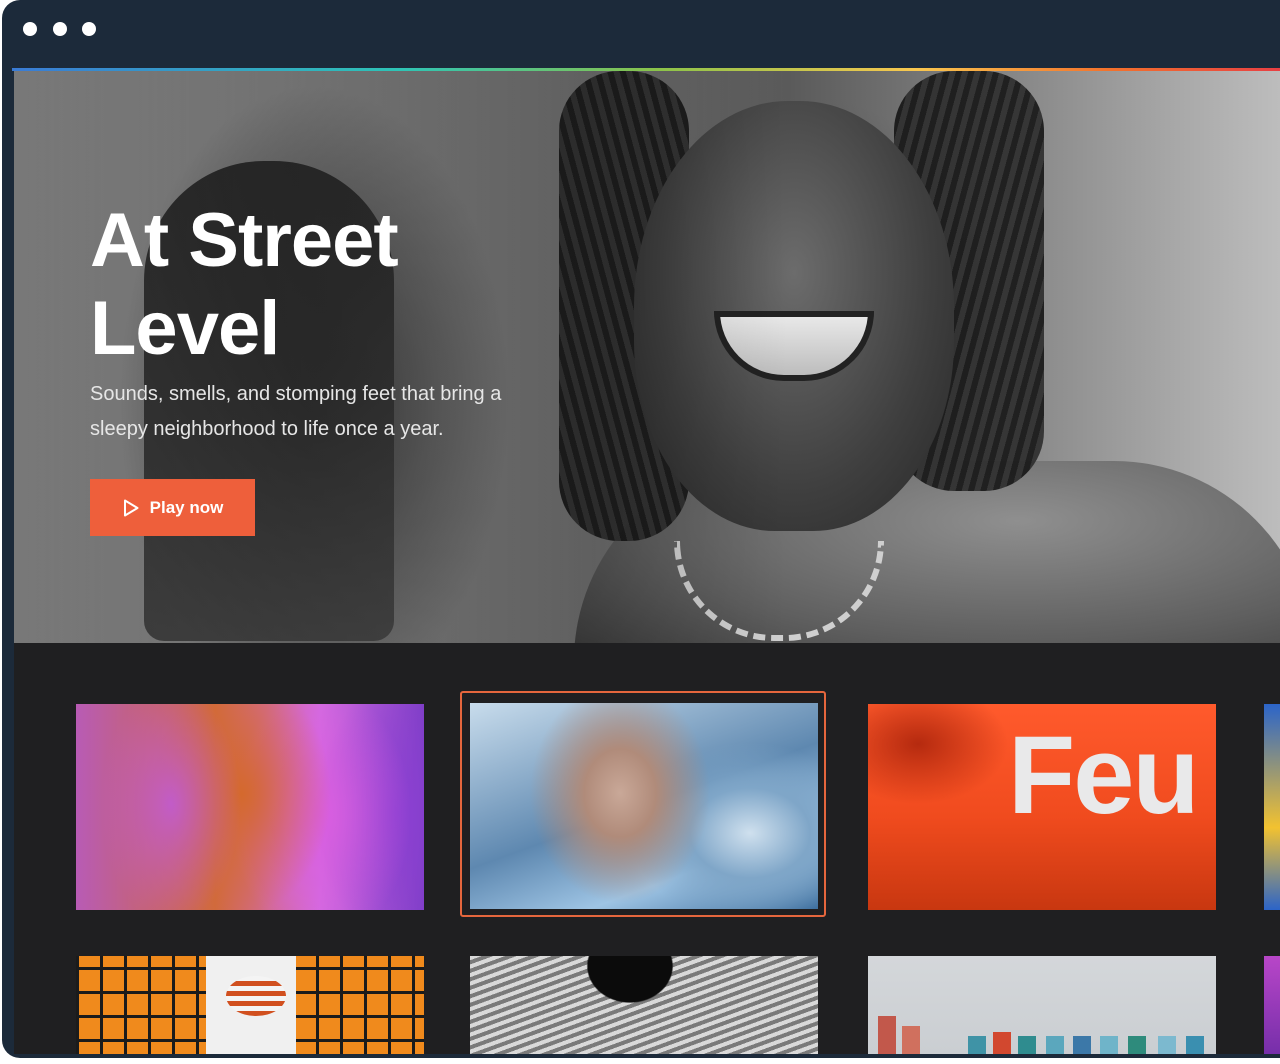  I want to click on video-card-crowd, so click(250, 807).